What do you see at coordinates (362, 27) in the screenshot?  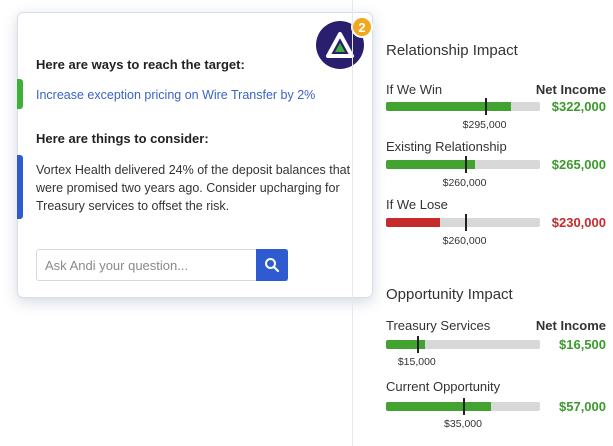 I see `notification-badge: 2` at bounding box center [362, 27].